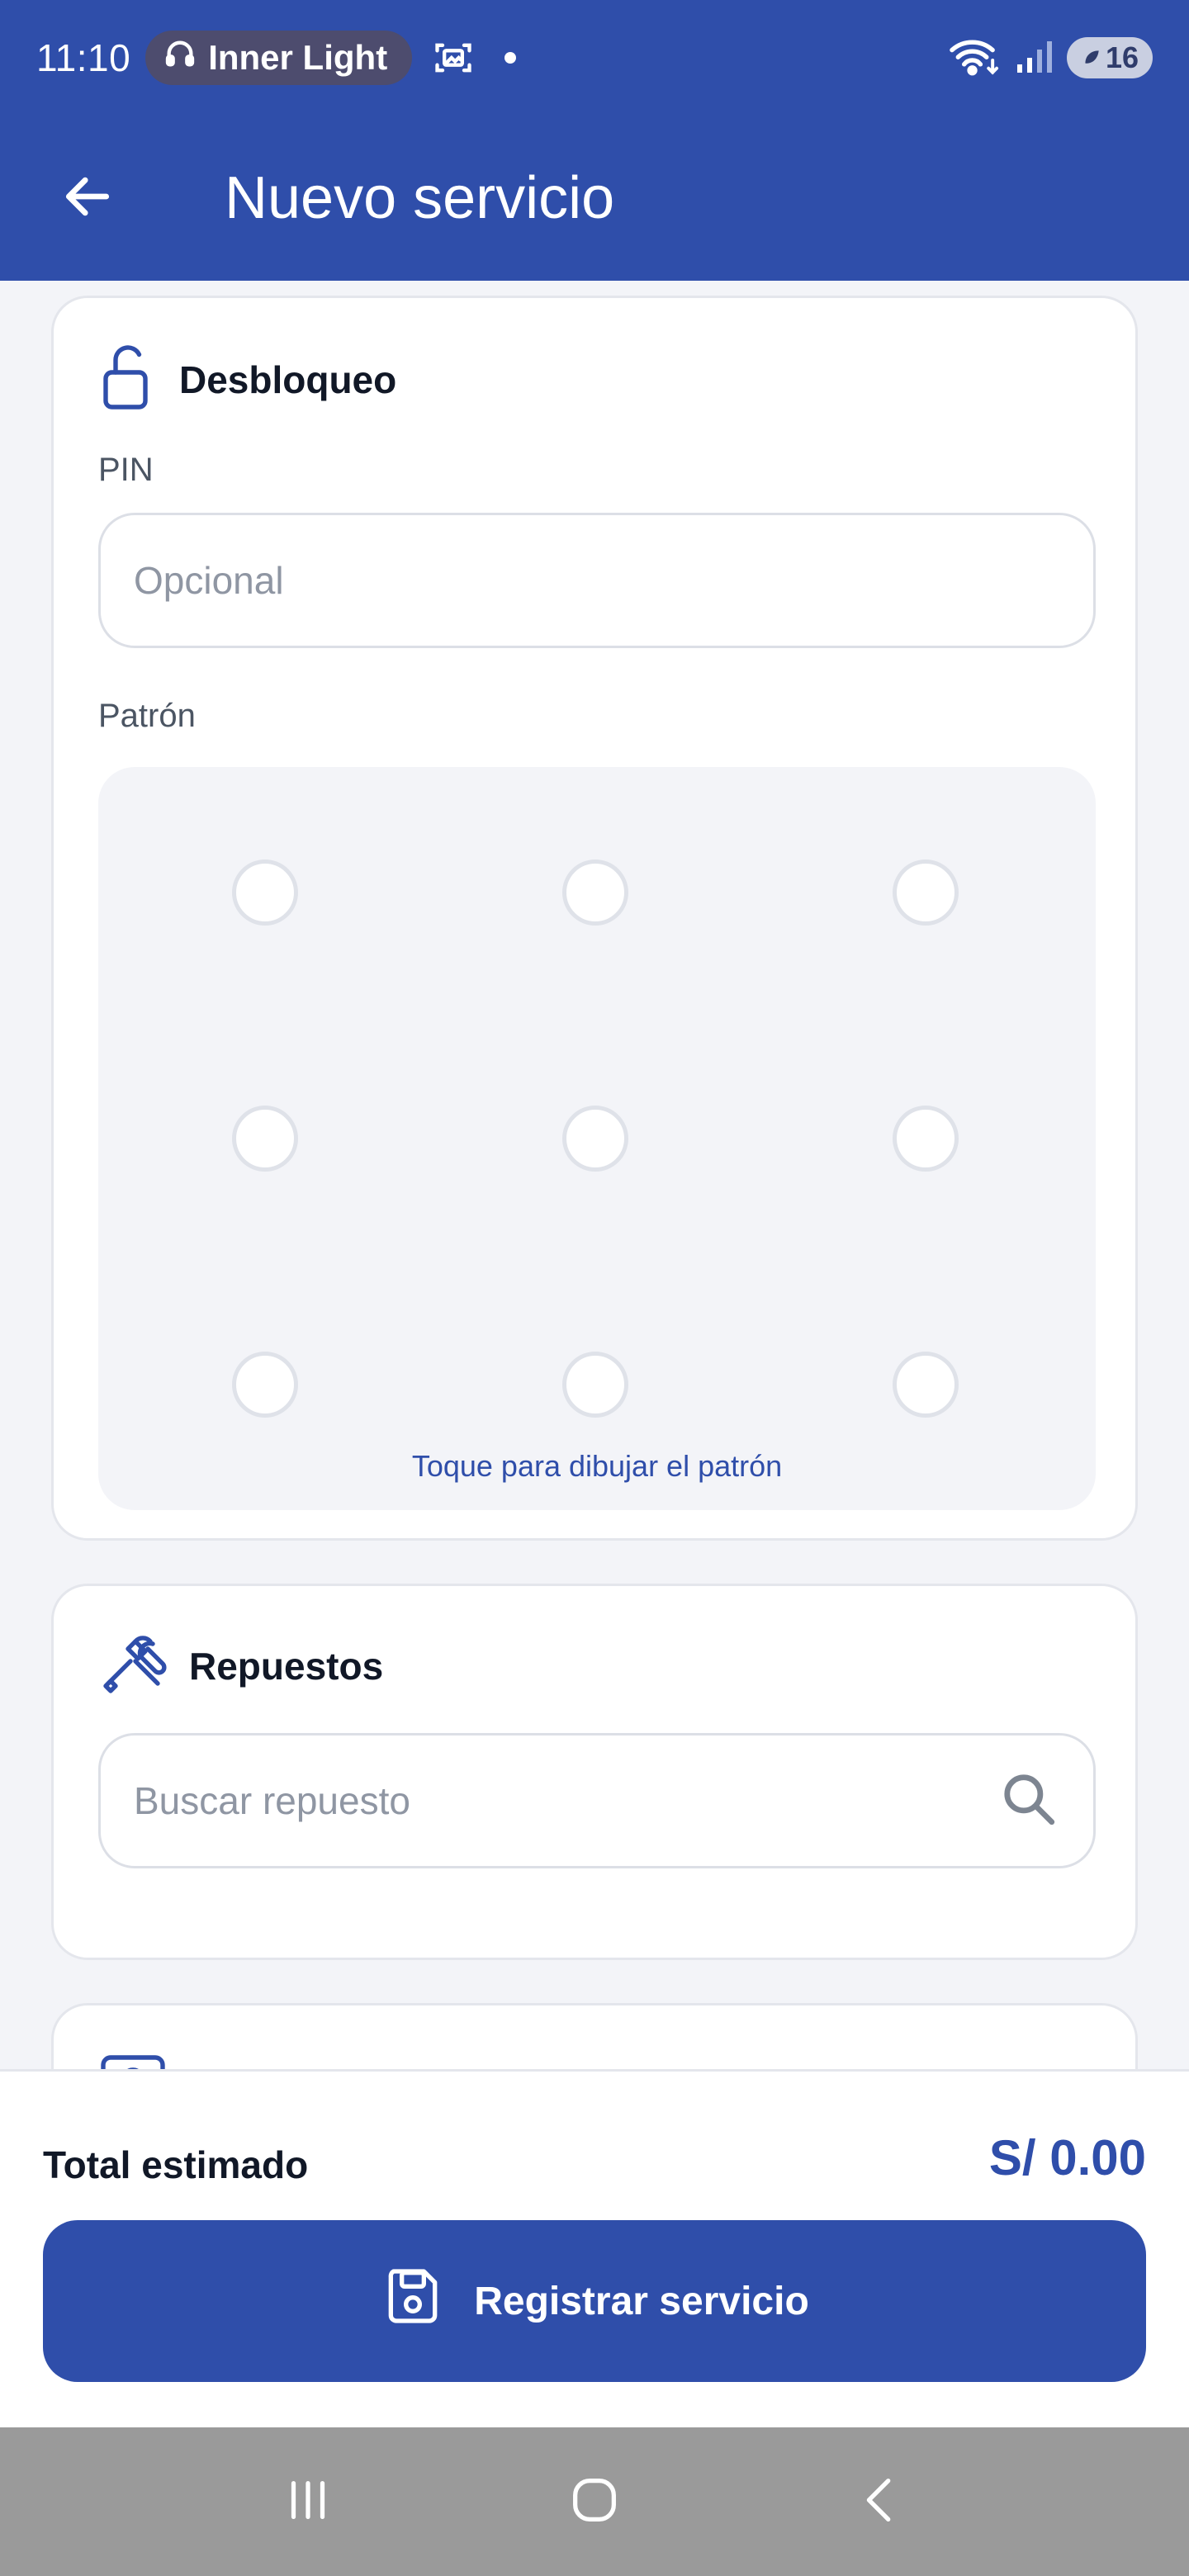 This screenshot has width=1189, height=2576. What do you see at coordinates (1122, 57) in the screenshot?
I see `battery-level: 16` at bounding box center [1122, 57].